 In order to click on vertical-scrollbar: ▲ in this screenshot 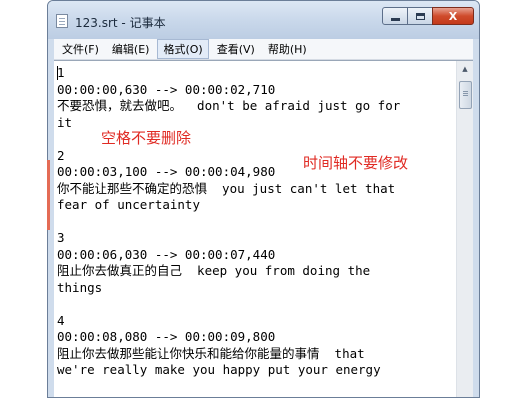, I will do `click(464, 229)`.